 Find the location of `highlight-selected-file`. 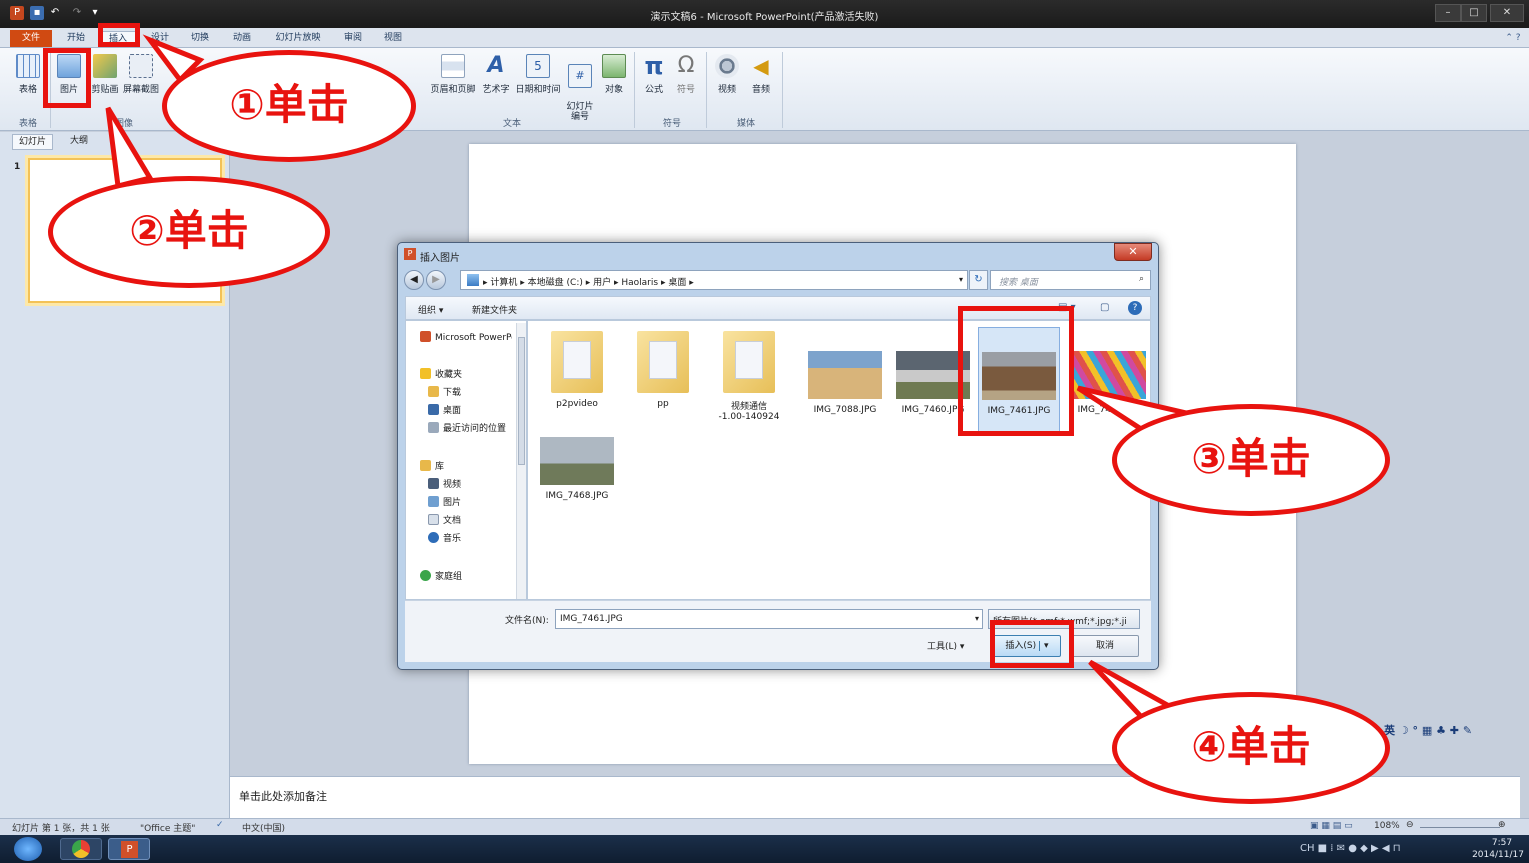

highlight-selected-file is located at coordinates (1016, 371).